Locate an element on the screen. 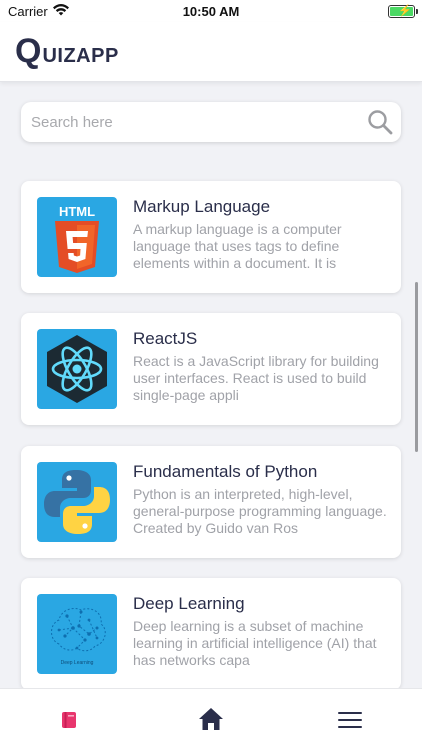 The width and height of the screenshot is (422, 750). topic-title: ReactJS is located at coordinates (165, 338).